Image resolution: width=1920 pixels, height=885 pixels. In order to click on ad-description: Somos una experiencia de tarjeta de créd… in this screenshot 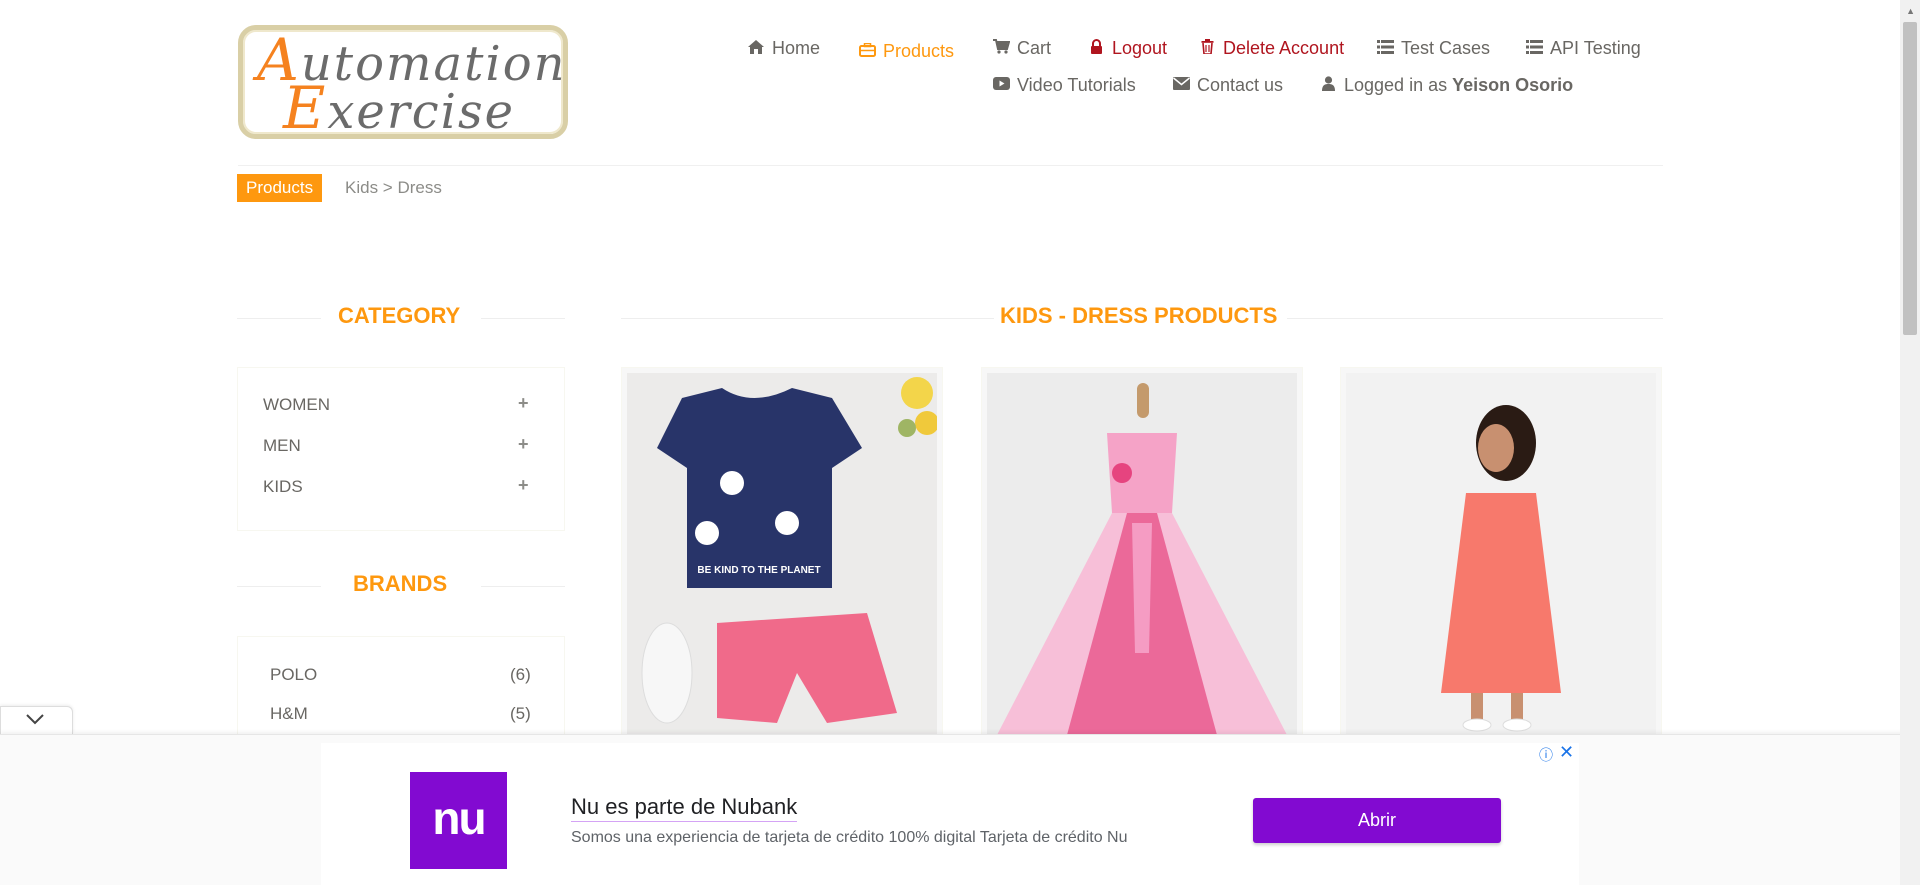, I will do `click(849, 837)`.